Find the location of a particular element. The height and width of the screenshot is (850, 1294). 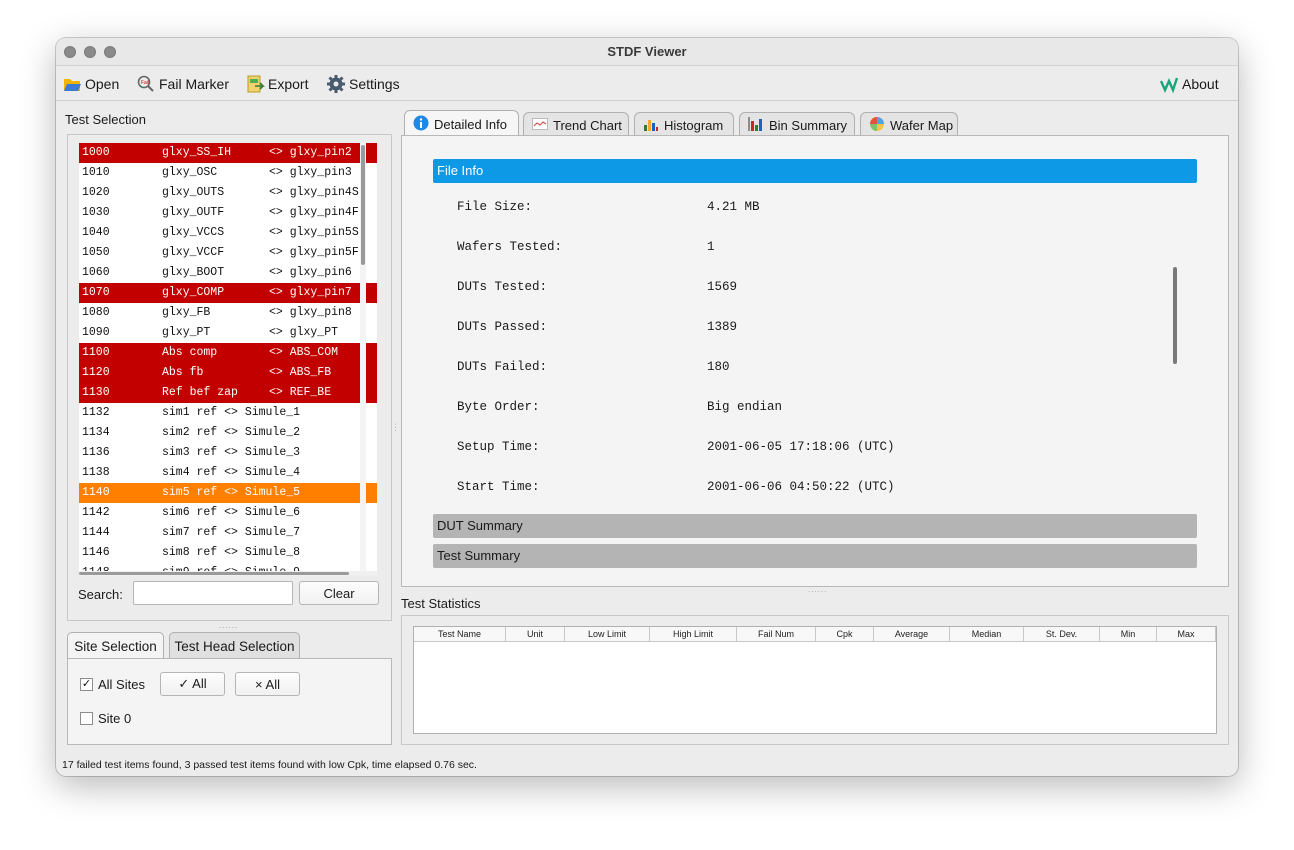

file-info-key: DUTs Tested: is located at coordinates (502, 287).